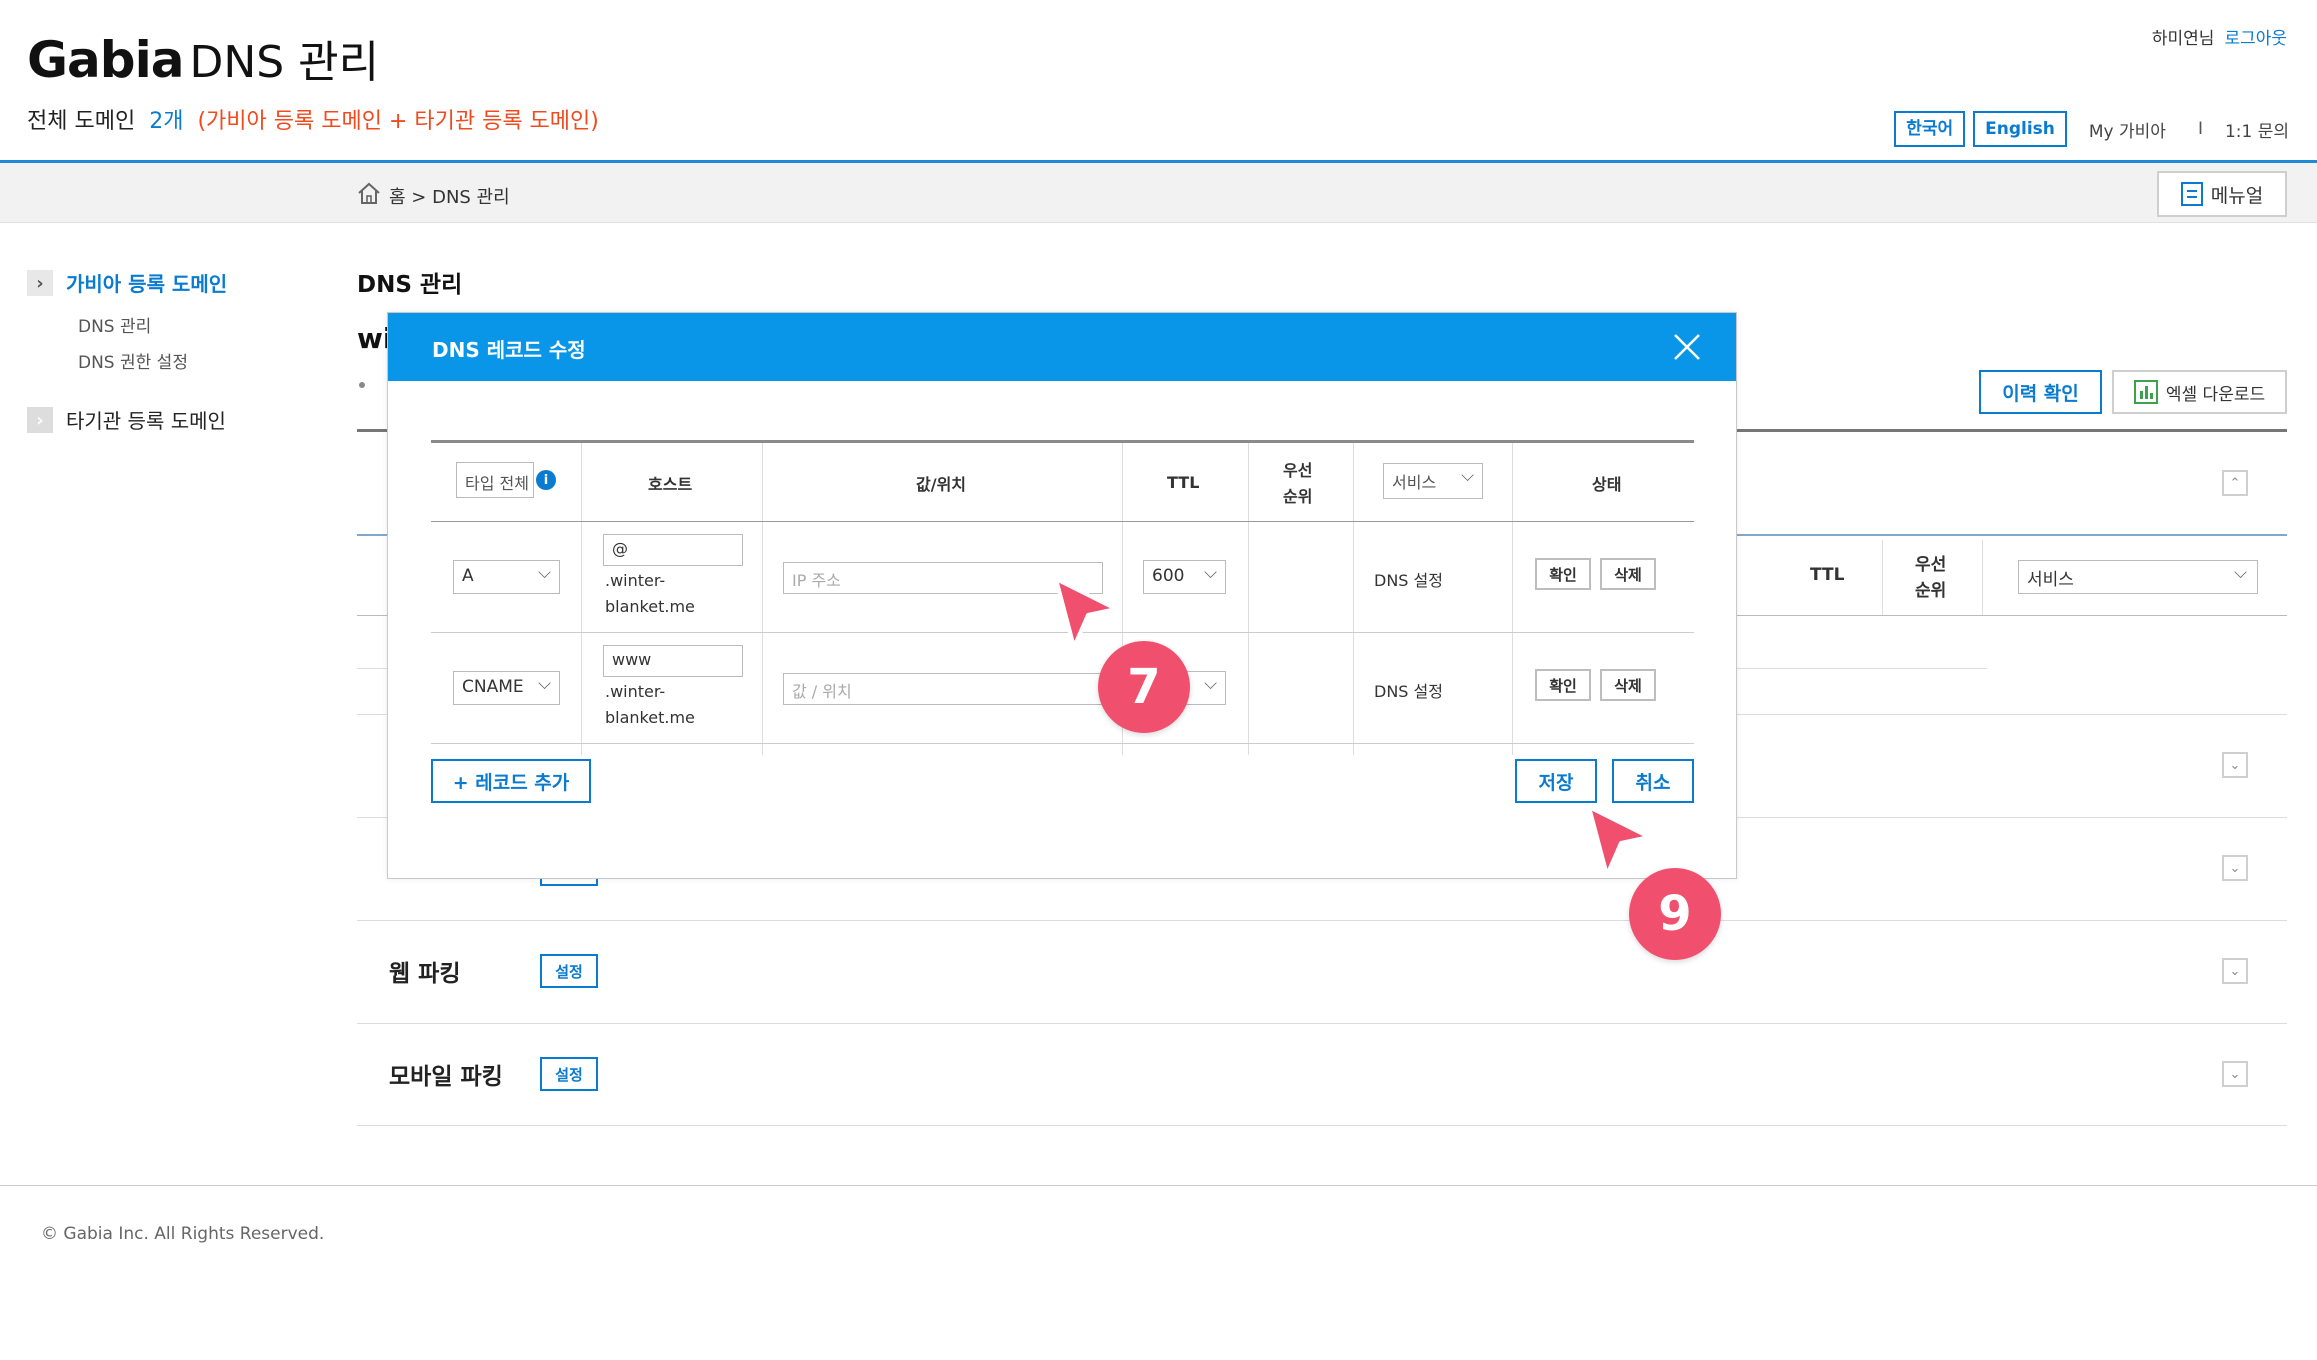  Describe the element at coordinates (650, 717) in the screenshot. I see `host-suffix-cname-line2: blanket.me` at that location.